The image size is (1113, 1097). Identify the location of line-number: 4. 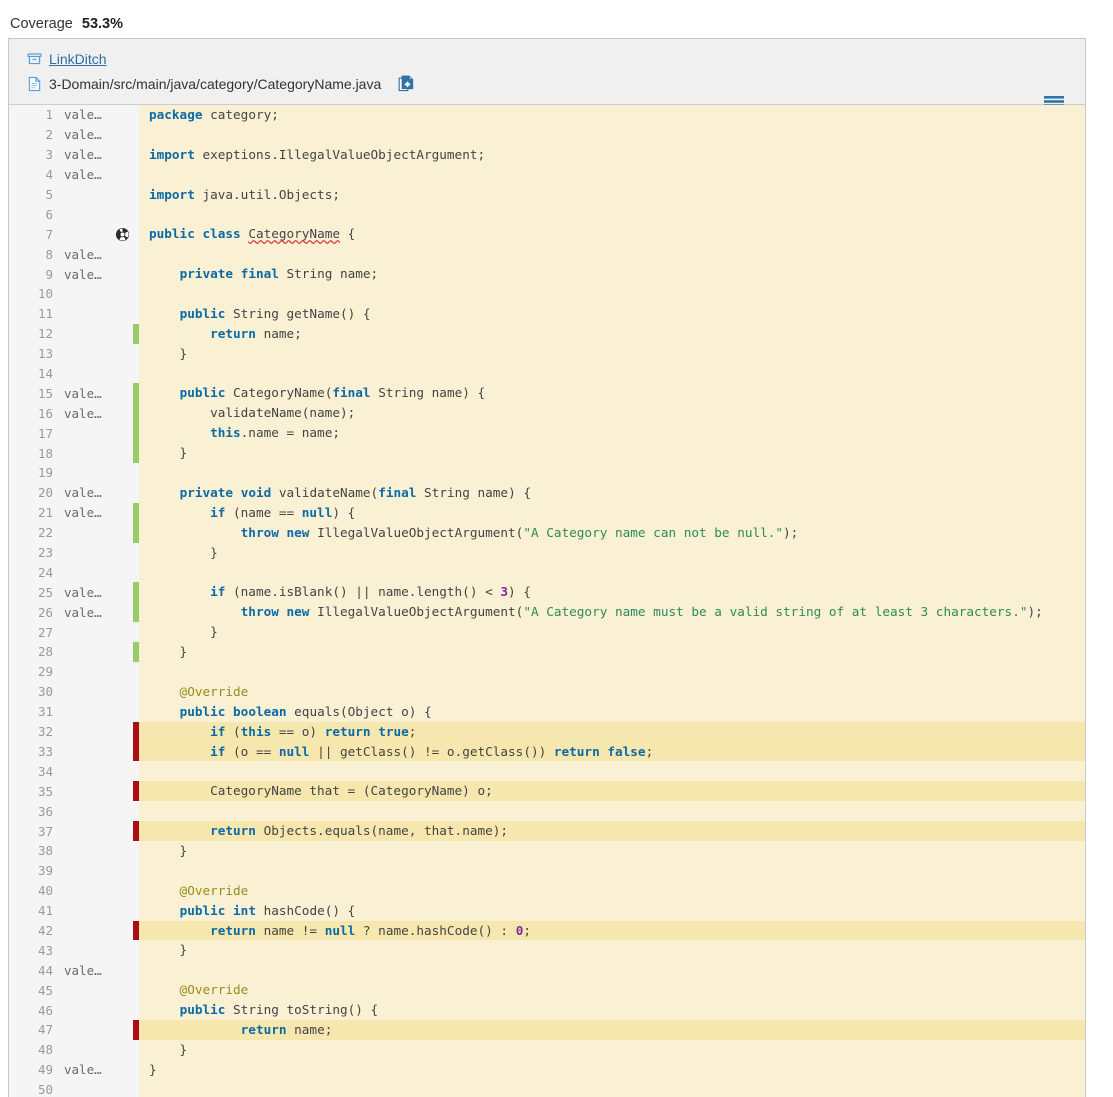
(49, 175).